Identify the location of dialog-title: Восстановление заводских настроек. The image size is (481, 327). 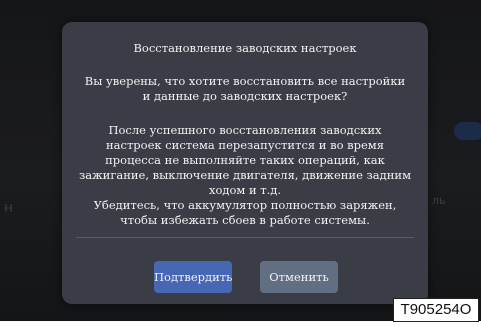
(245, 48).